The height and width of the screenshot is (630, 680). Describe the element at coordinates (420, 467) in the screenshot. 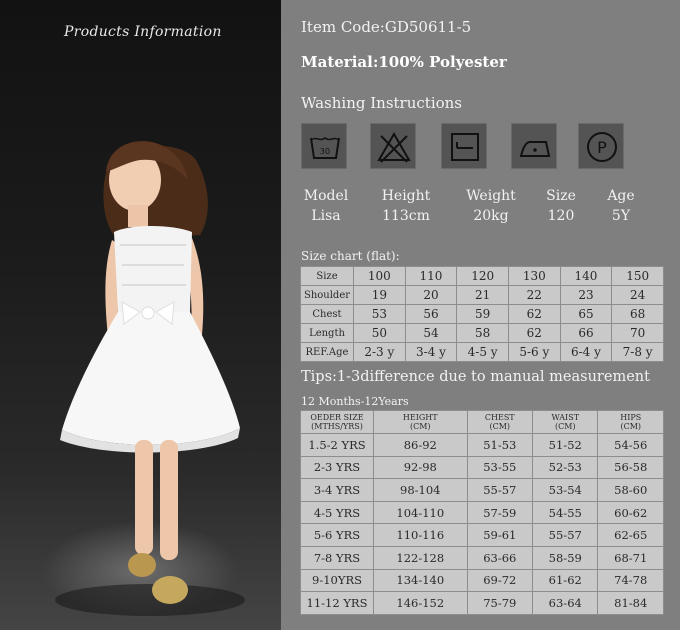

I see `table-cell: 92-98` at that location.